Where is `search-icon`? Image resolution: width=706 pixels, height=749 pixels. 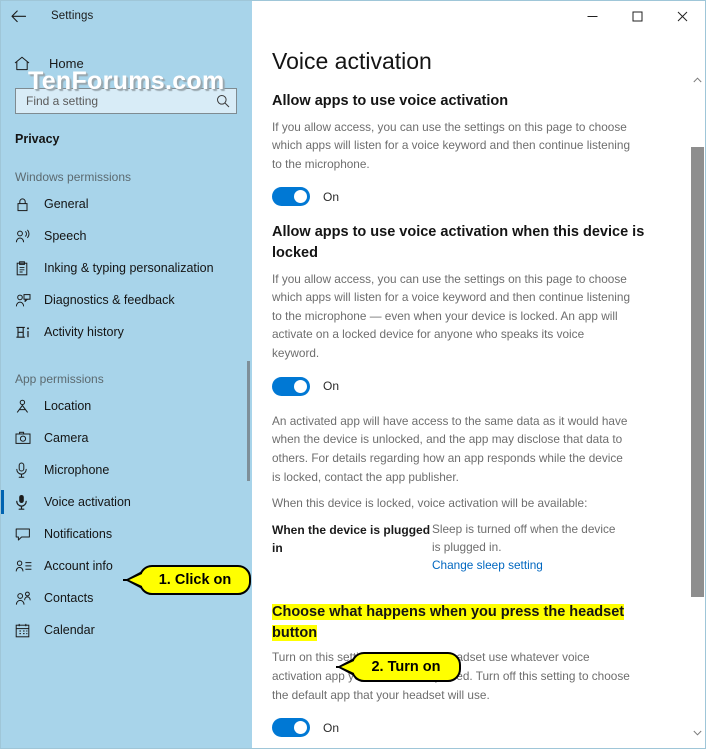
search-icon is located at coordinates (223, 101).